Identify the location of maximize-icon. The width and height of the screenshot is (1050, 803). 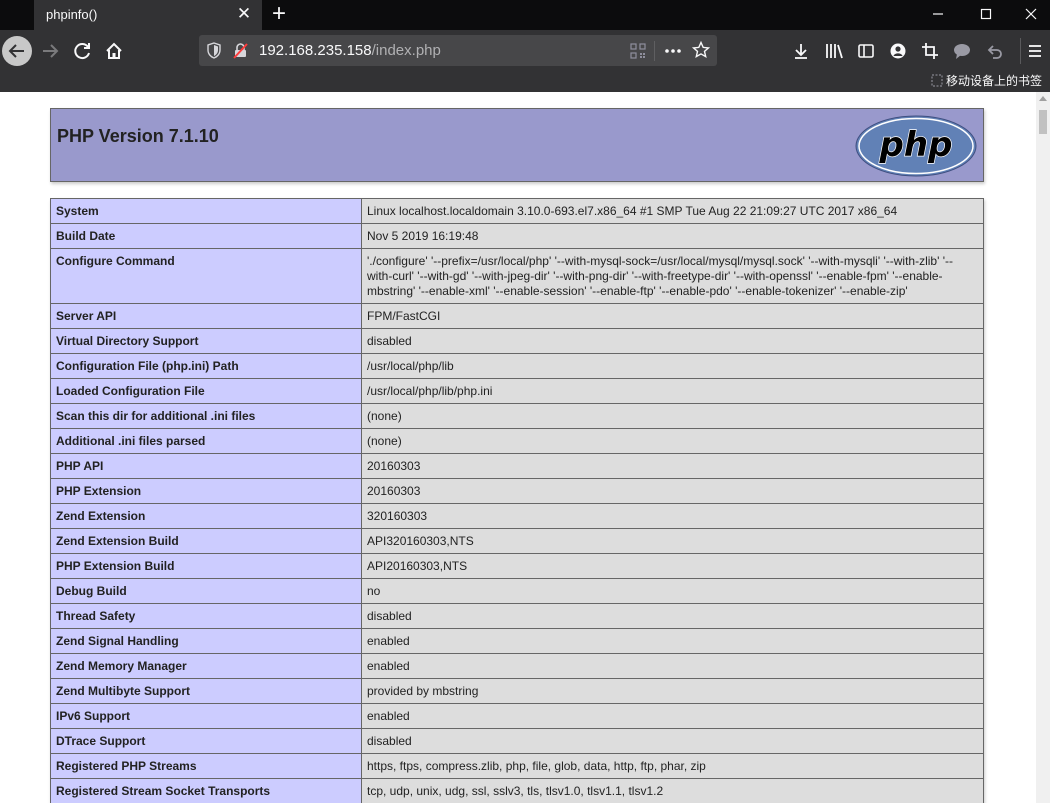
(986, 15).